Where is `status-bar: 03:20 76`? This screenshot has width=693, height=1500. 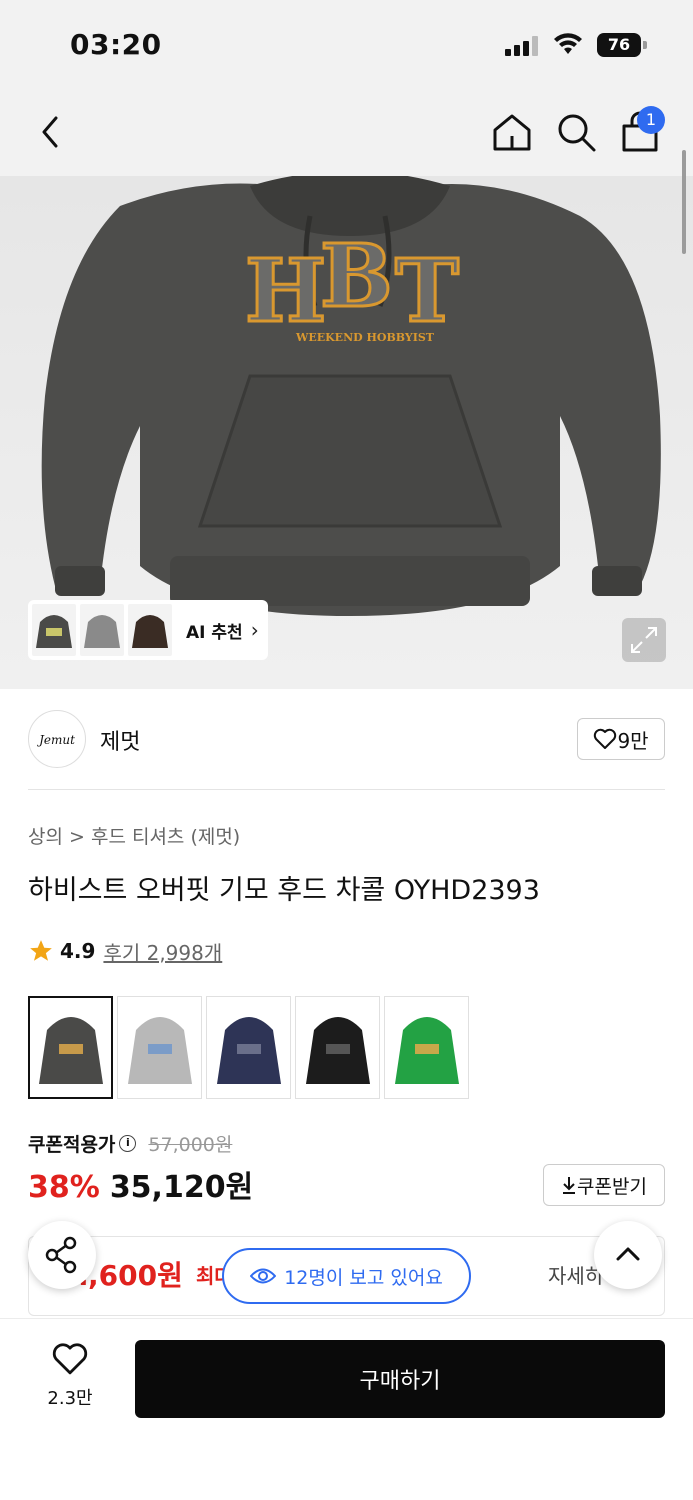
status-bar: 03:20 76 is located at coordinates (346, 46).